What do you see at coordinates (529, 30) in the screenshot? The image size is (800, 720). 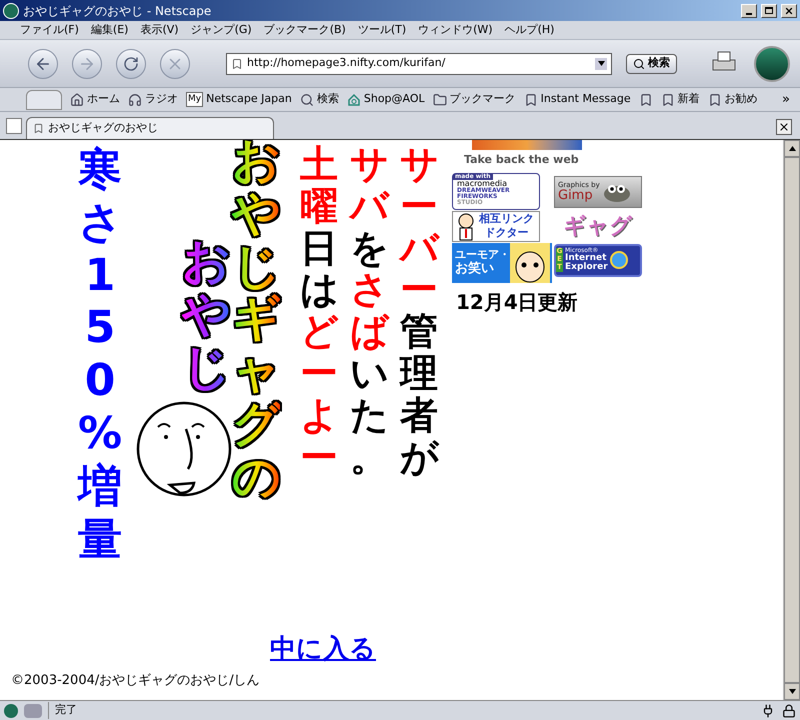 I see `menu-item: ヘルプ(H)` at bounding box center [529, 30].